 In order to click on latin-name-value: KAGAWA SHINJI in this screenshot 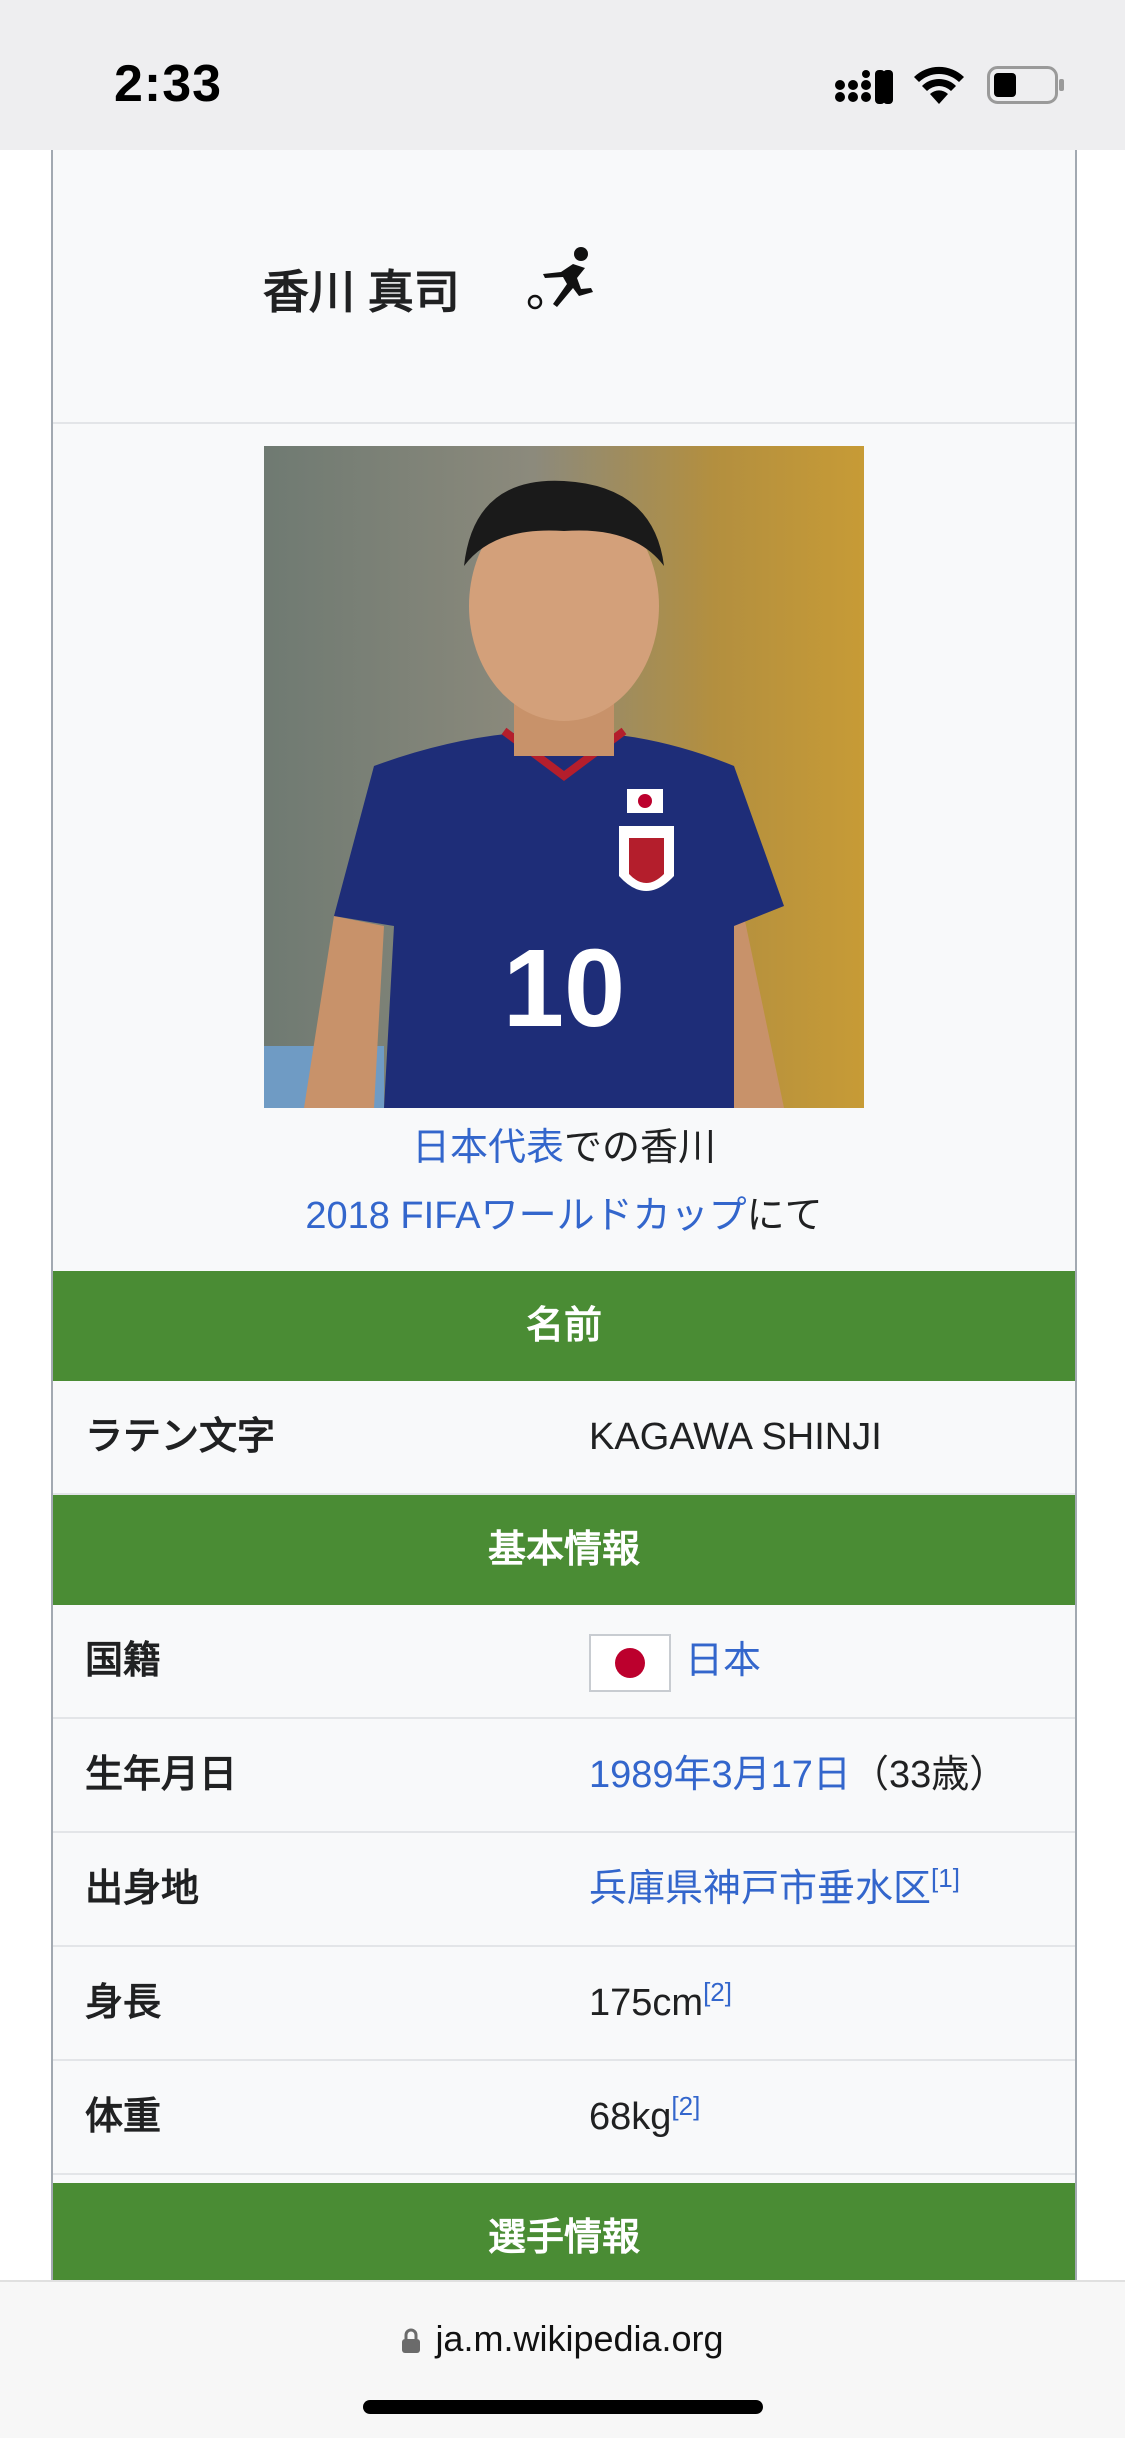, I will do `click(735, 1437)`.